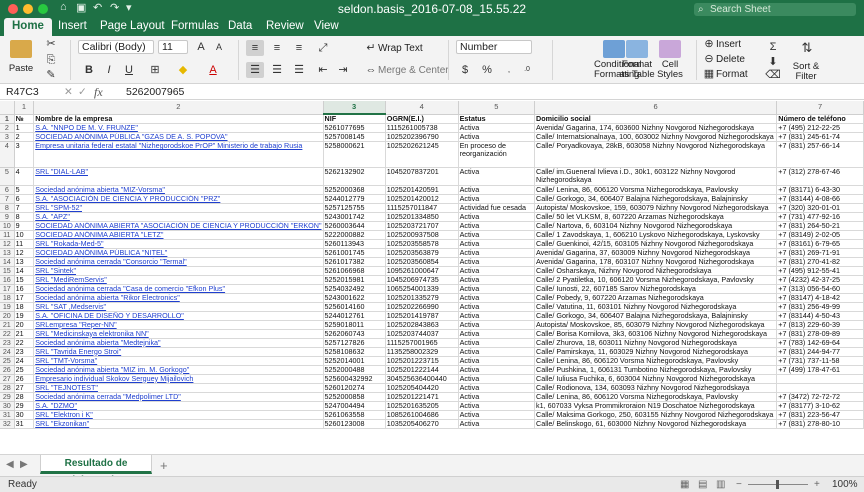  Describe the element at coordinates (24, 271) in the screenshot. I see `table-cell: 14` at that location.